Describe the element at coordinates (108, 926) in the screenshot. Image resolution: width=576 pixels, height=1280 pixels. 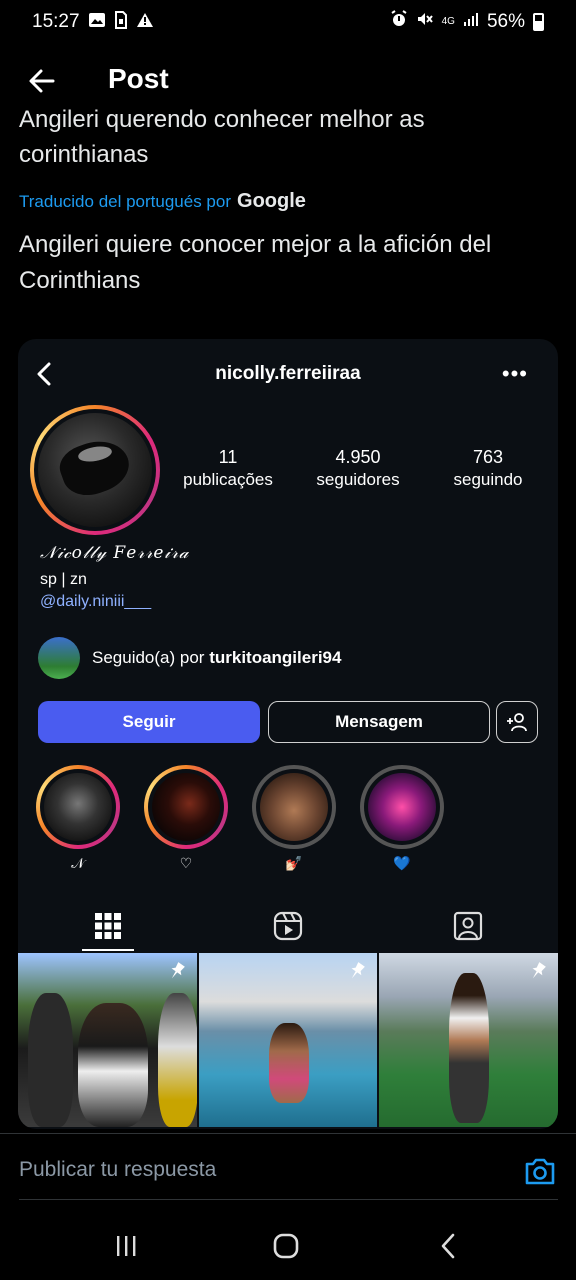
I see `ig-grid-icon` at that location.